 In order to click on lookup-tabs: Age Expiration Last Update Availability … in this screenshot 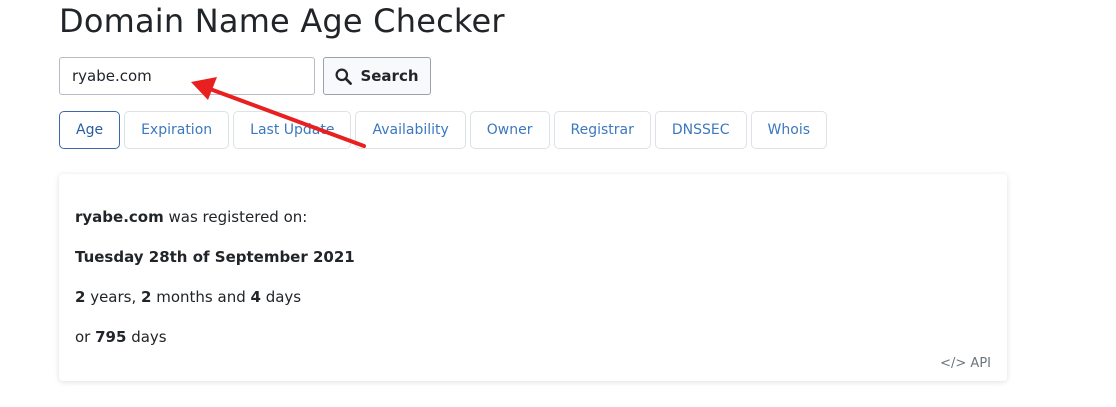, I will do `click(443, 130)`.